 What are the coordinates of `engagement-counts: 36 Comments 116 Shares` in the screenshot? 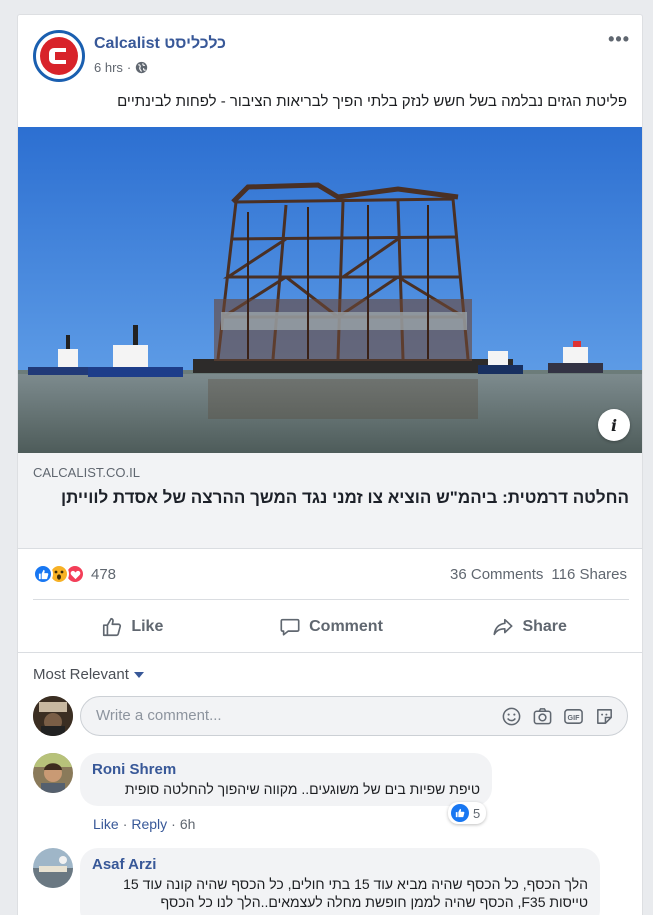 It's located at (538, 574).